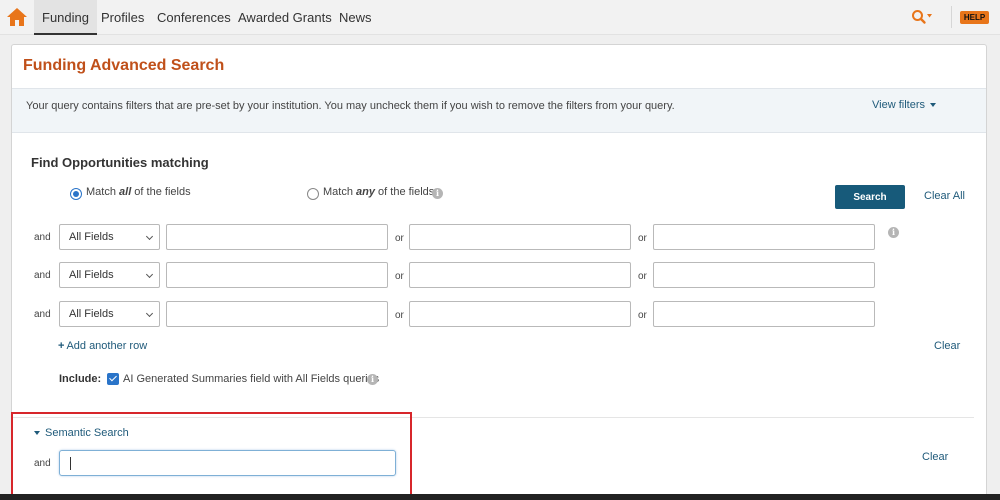 This screenshot has height=500, width=1000. I want to click on row-2-term-3-input, so click(764, 275).